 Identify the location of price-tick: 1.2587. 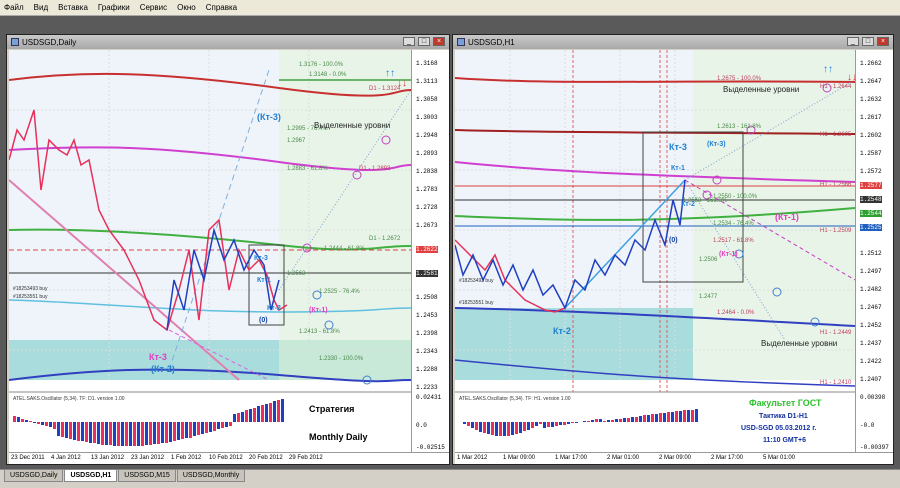
(871, 153).